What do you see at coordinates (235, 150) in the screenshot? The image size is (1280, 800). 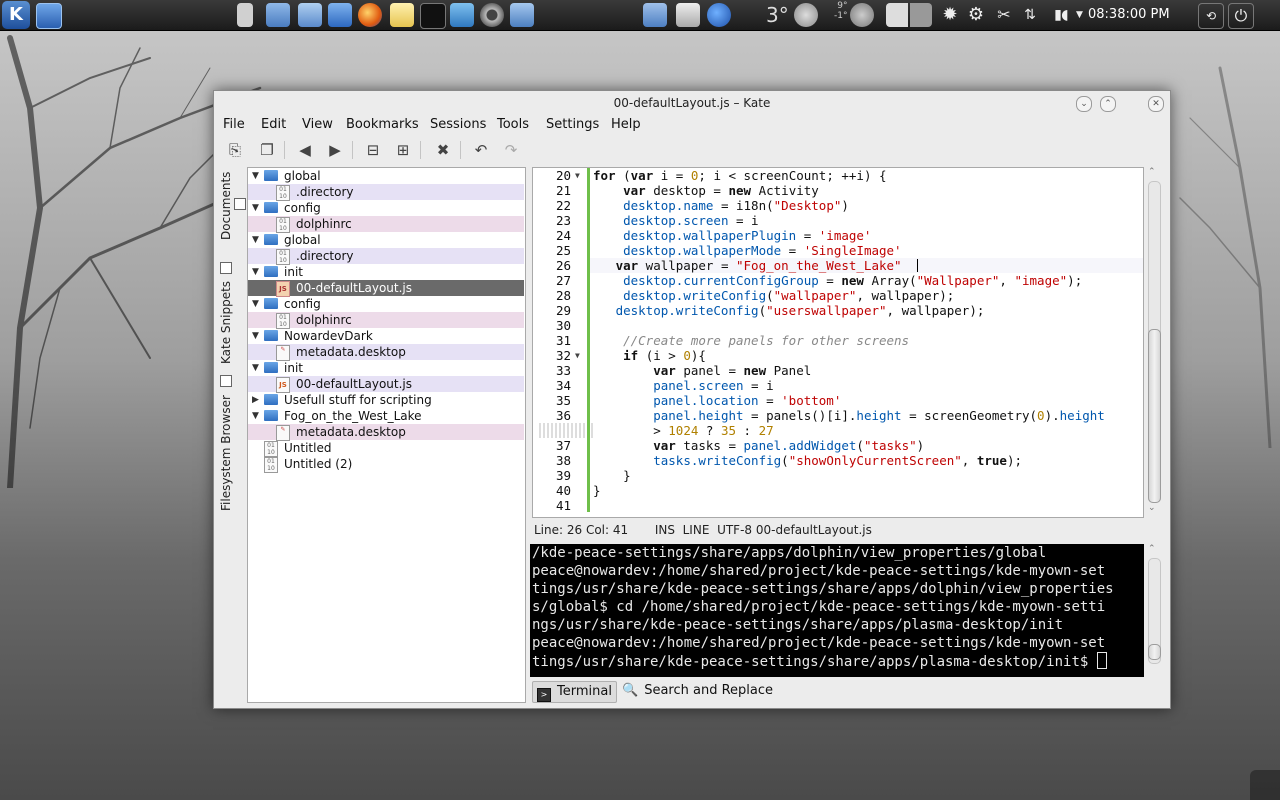 I see `new-document-icon: ⎘` at bounding box center [235, 150].